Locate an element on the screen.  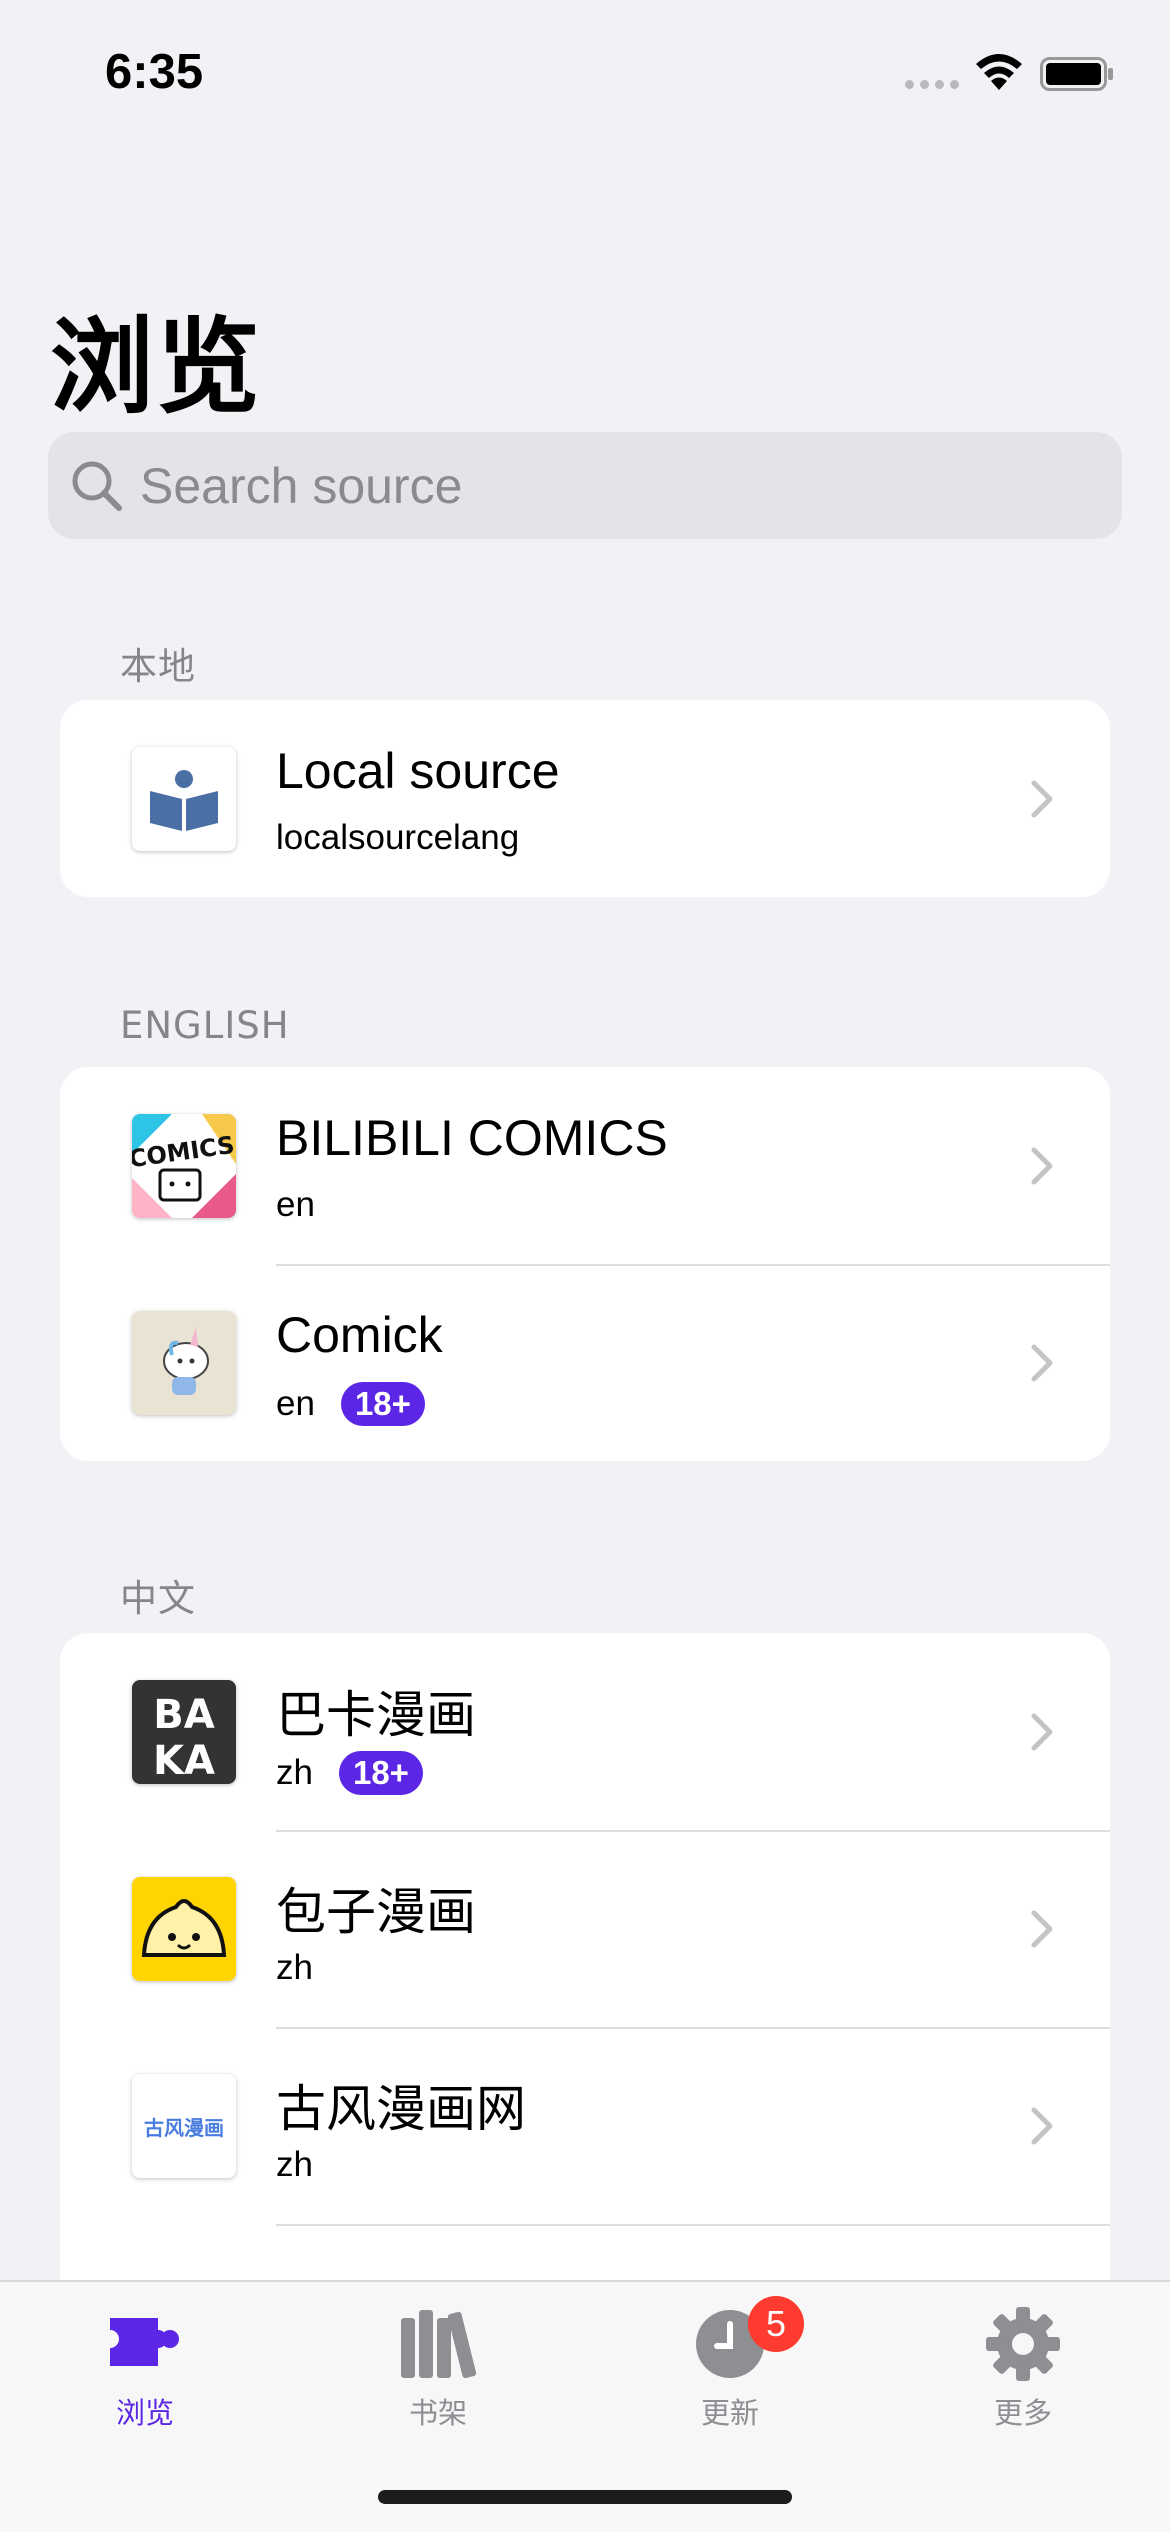
comick-icon is located at coordinates (184, 1363).